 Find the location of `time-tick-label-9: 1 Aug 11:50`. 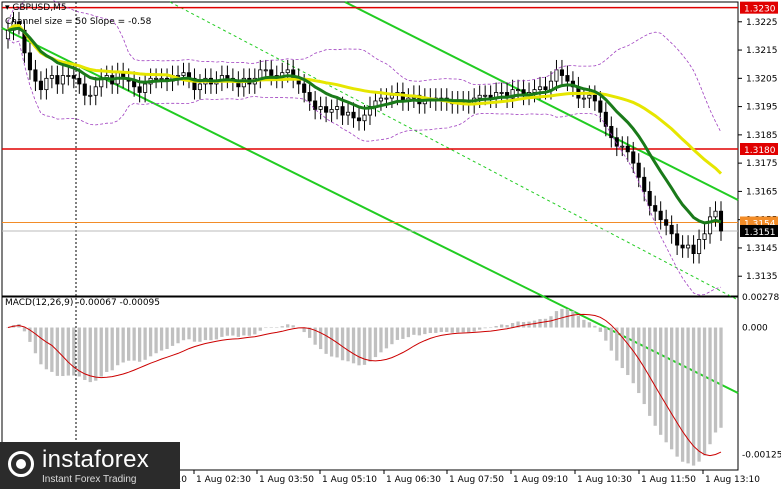

time-tick-label-9: 1 Aug 11:50 is located at coordinates (668, 480).